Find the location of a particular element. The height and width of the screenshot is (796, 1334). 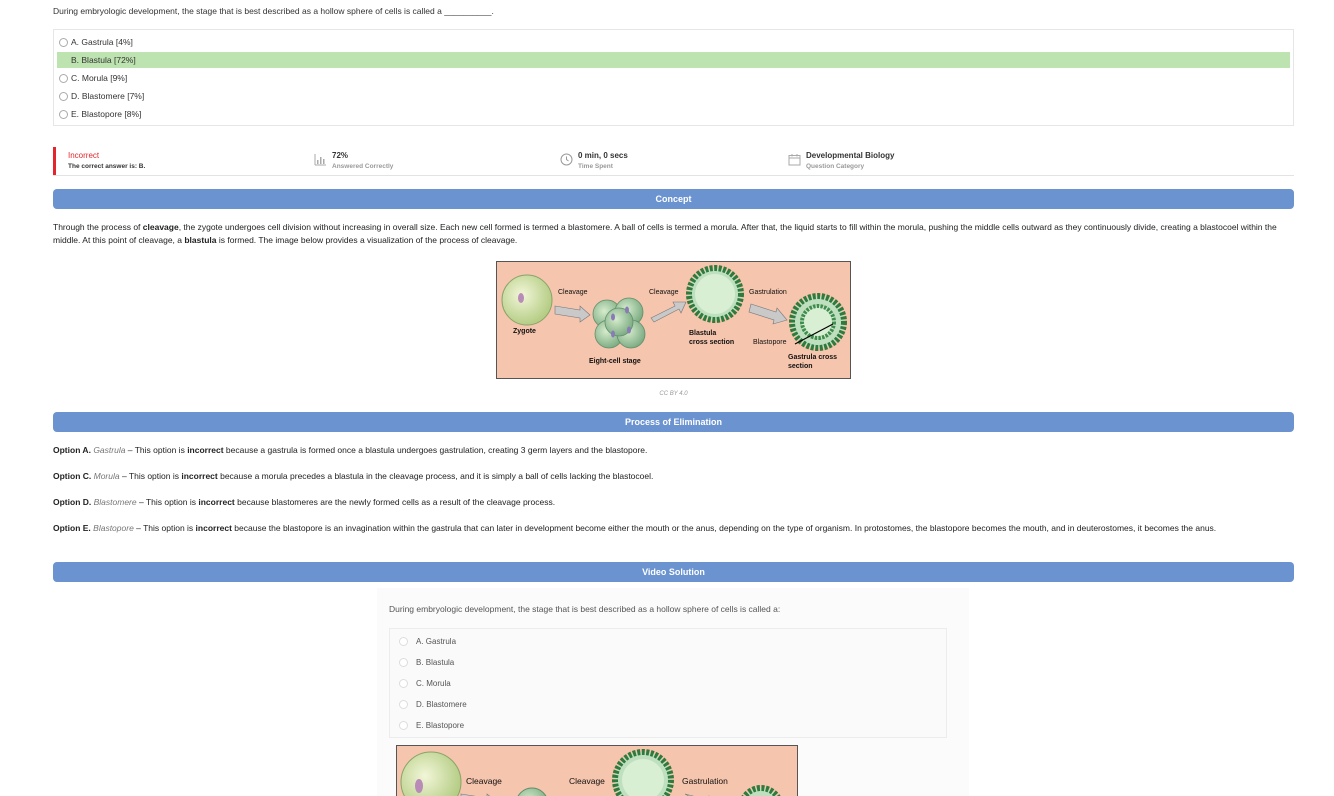

option-label: Option D. is located at coordinates (72, 502).